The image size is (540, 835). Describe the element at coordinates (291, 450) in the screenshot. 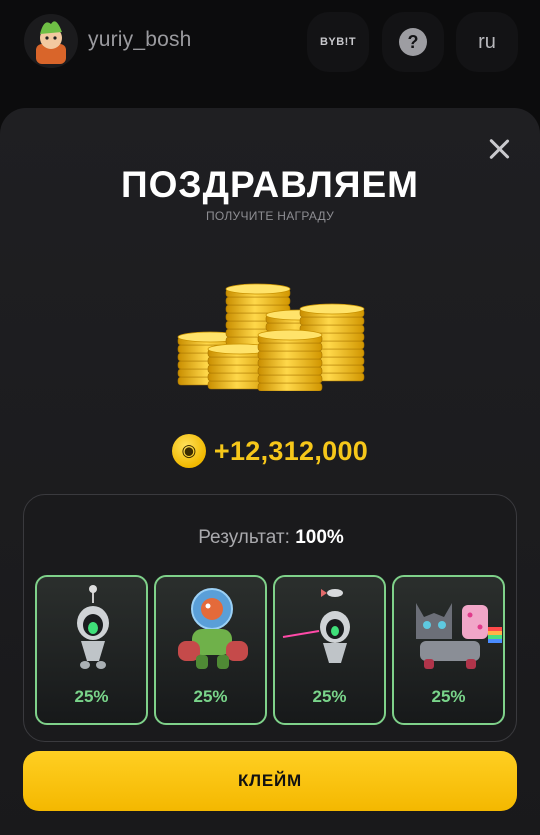

I see `reward-amount: +12,312,000` at that location.